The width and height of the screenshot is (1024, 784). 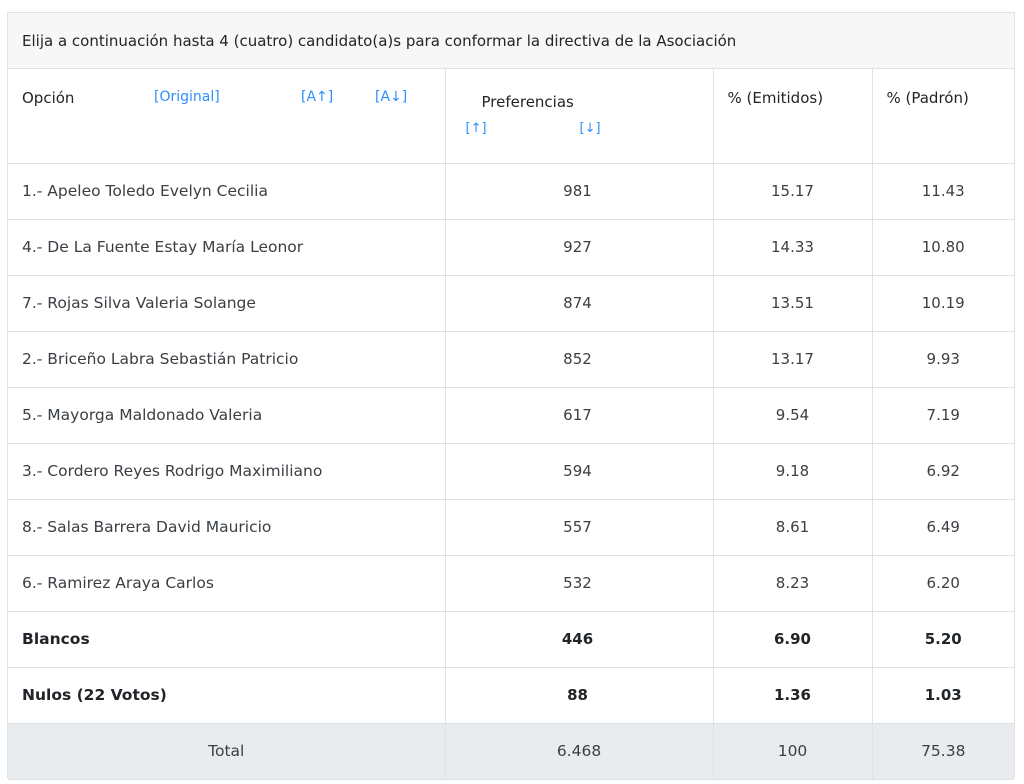 I want to click on total-preferences: 6.468, so click(x=579, y=751).